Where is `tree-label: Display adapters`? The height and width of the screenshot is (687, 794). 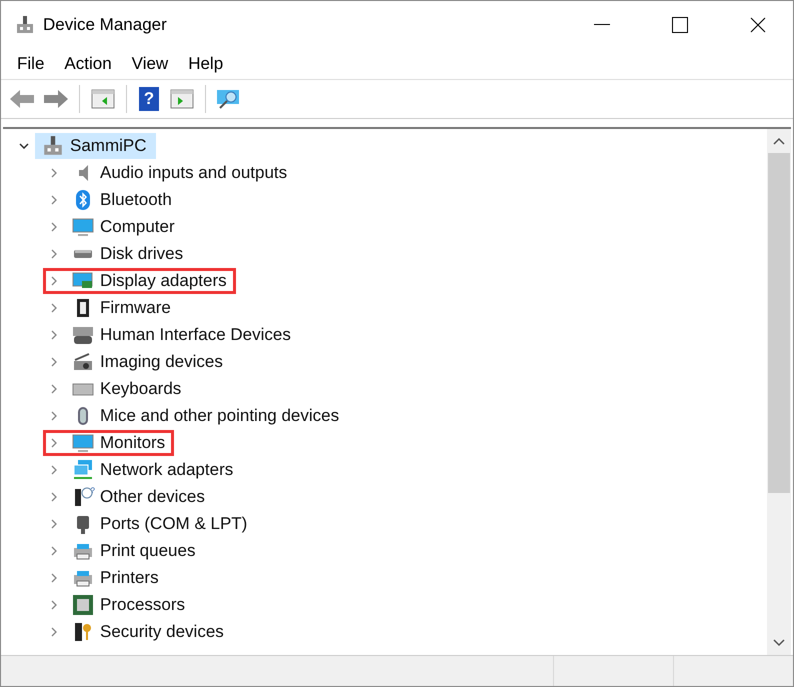
tree-label: Display adapters is located at coordinates (163, 280).